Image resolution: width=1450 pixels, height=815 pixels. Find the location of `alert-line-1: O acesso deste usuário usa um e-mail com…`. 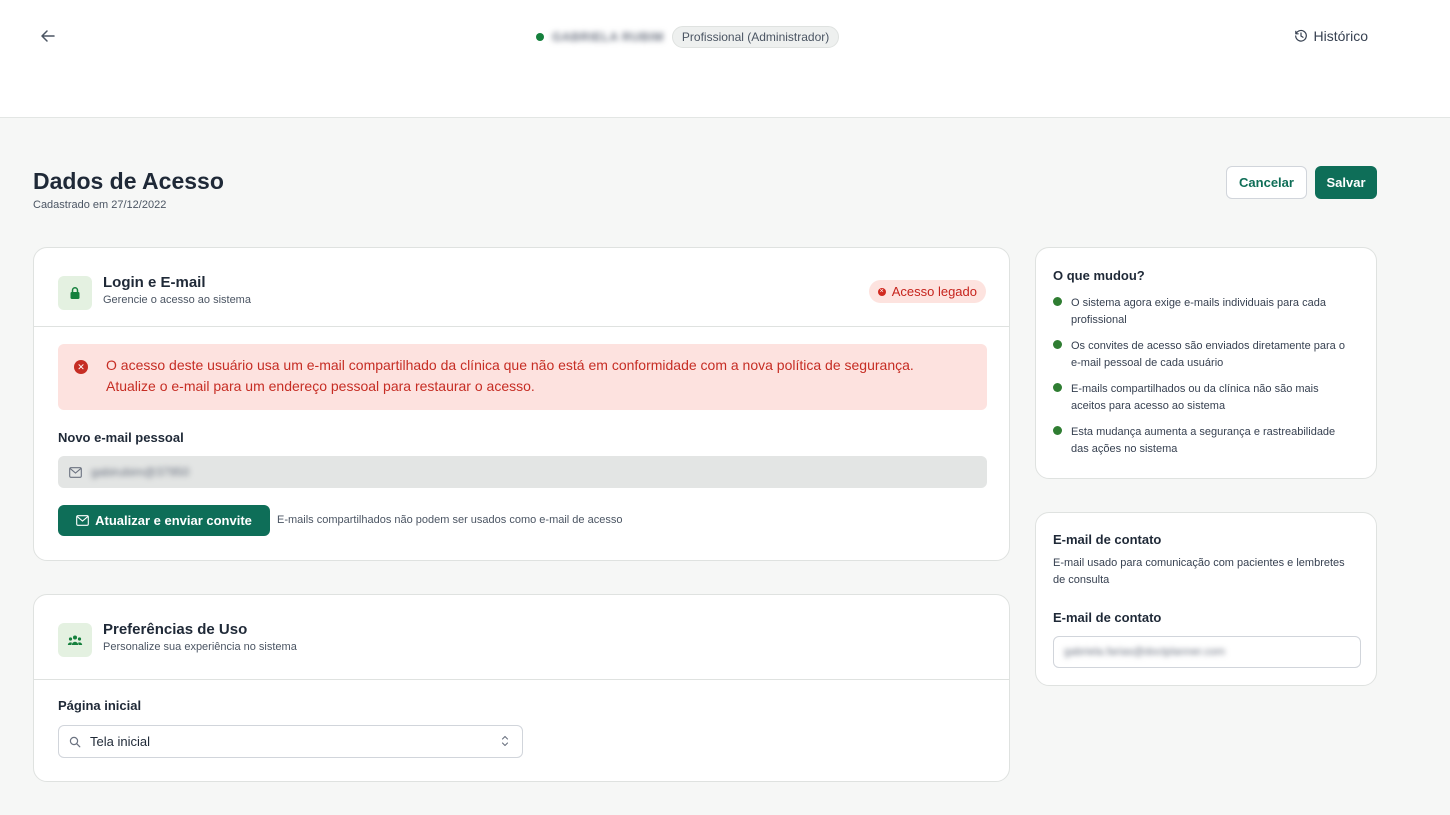

alert-line-1: O acesso deste usuário usa um e-mail com… is located at coordinates (510, 365).